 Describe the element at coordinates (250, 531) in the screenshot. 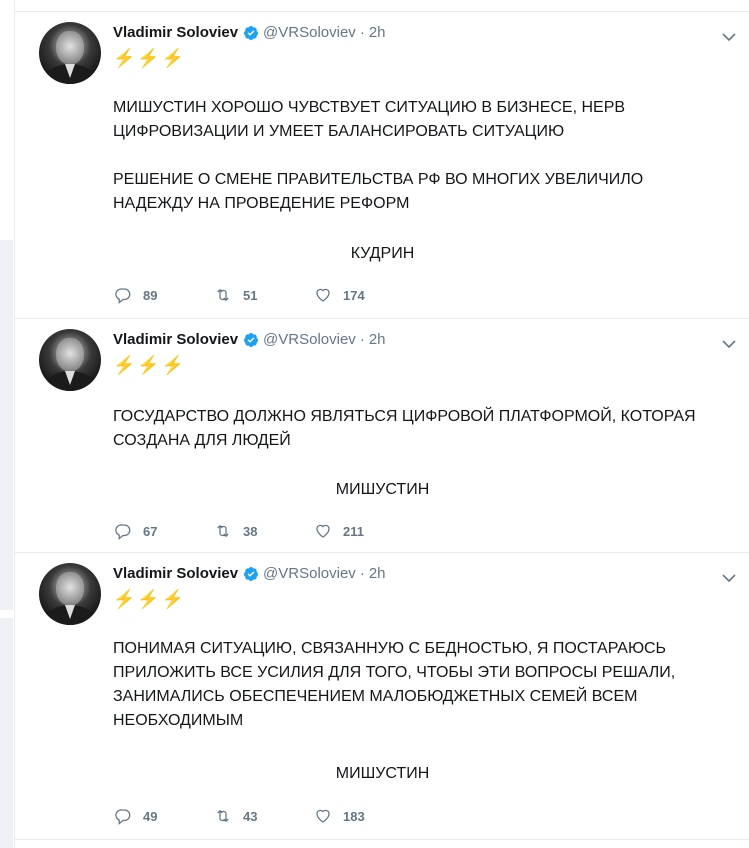

I see `retweet-count: 38` at that location.